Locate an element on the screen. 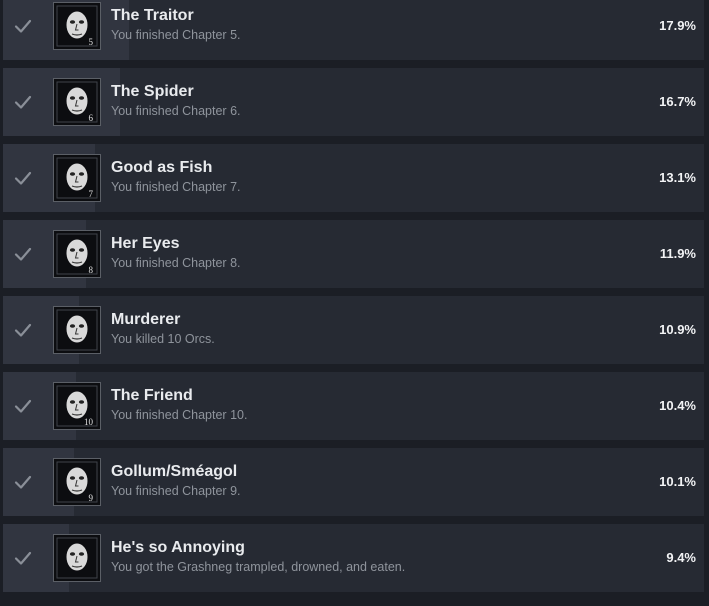 The image size is (709, 606). unlock-percentage: 17.9% is located at coordinates (677, 25).